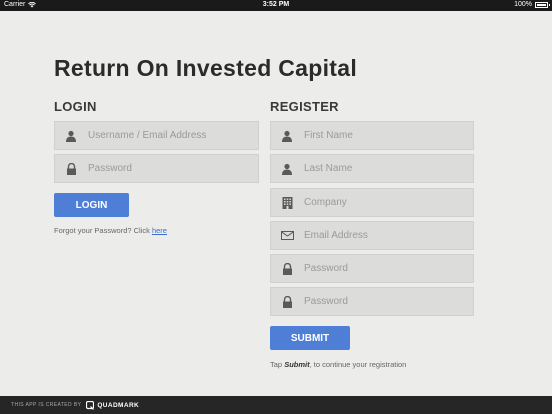 The height and width of the screenshot is (414, 552). Describe the element at coordinates (91, 205) in the screenshot. I see `login-button: LOGIN` at that location.